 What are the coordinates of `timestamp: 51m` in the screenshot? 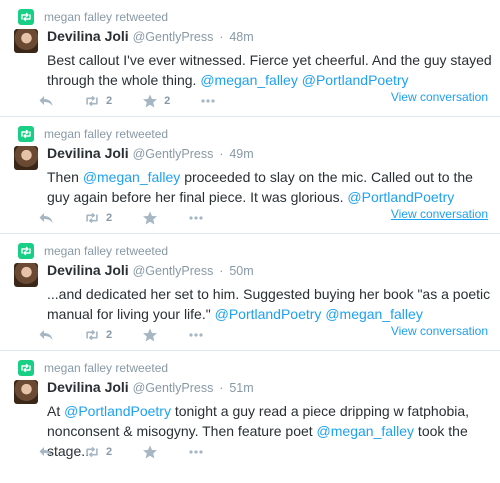 It's located at (241, 388).